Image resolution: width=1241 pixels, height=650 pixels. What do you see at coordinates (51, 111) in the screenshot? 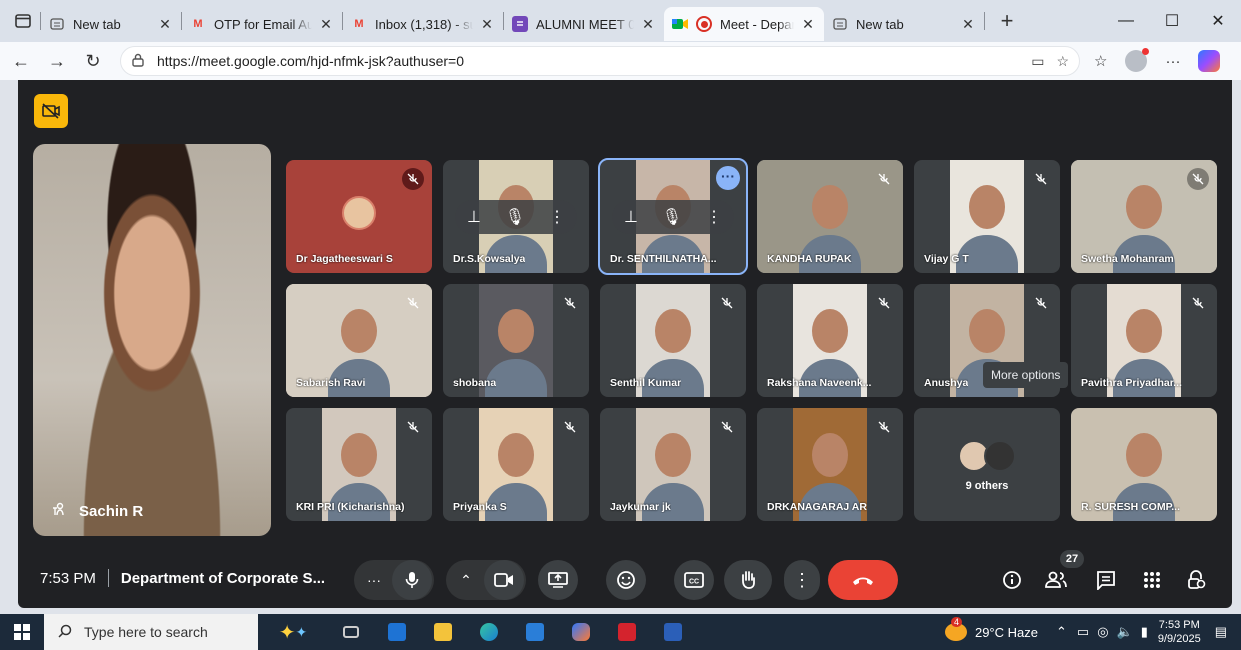
I see `camera-off-badge-icon` at bounding box center [51, 111].